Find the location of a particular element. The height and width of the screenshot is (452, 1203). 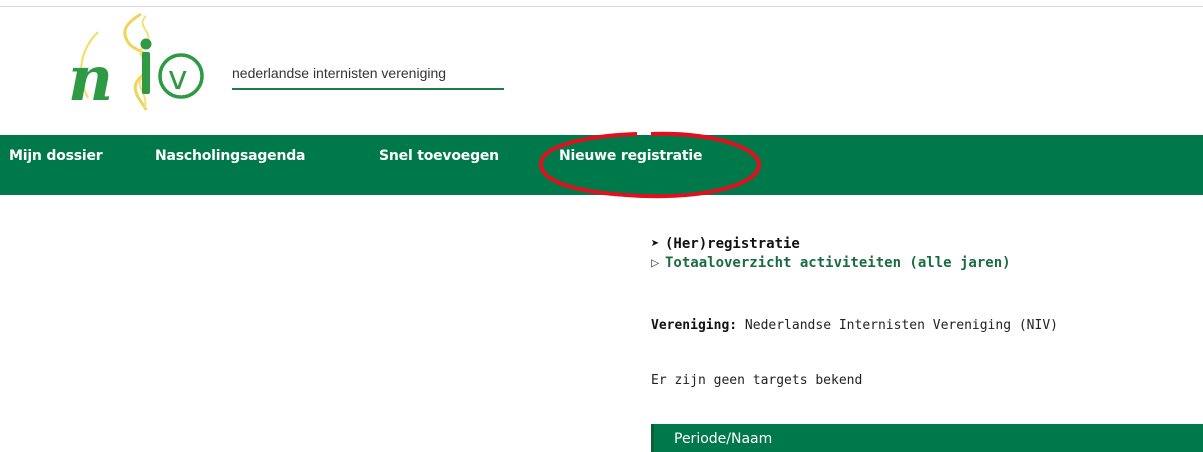

targets-message: Er zijn geen targets bekend is located at coordinates (757, 380).